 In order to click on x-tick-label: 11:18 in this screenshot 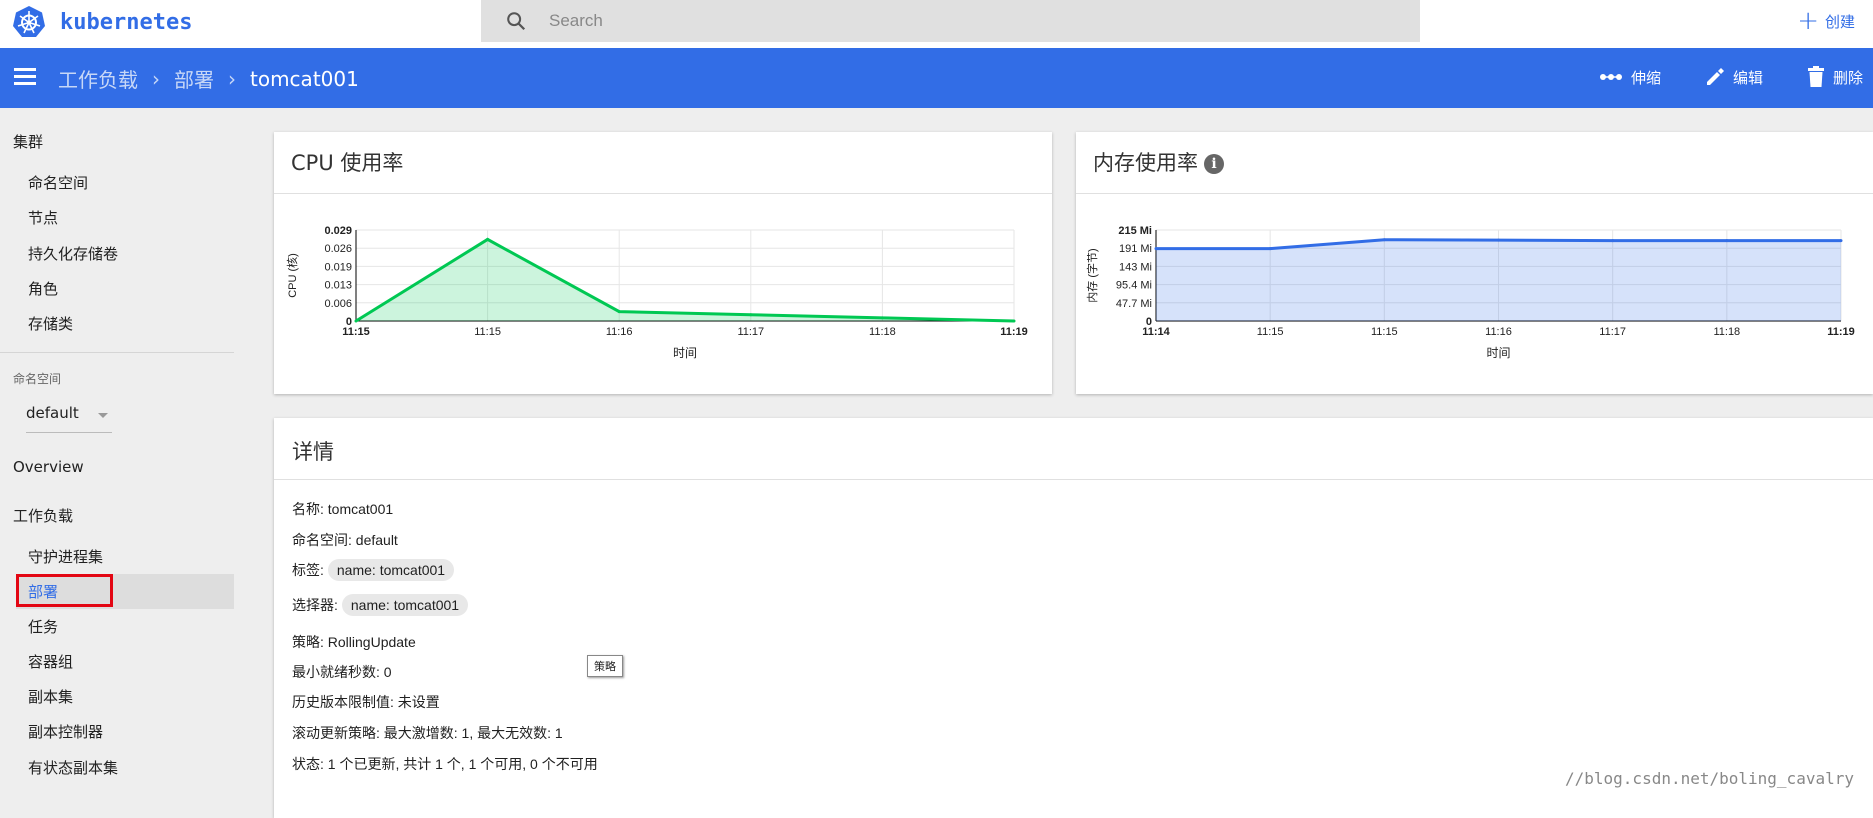, I will do `click(1726, 332)`.